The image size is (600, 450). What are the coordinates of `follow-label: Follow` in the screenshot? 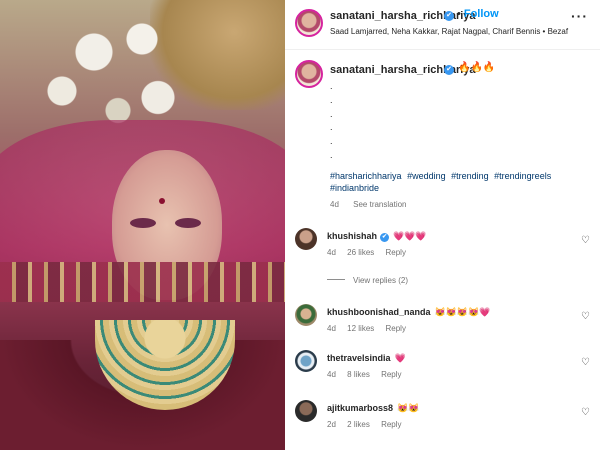 It's located at (481, 14).